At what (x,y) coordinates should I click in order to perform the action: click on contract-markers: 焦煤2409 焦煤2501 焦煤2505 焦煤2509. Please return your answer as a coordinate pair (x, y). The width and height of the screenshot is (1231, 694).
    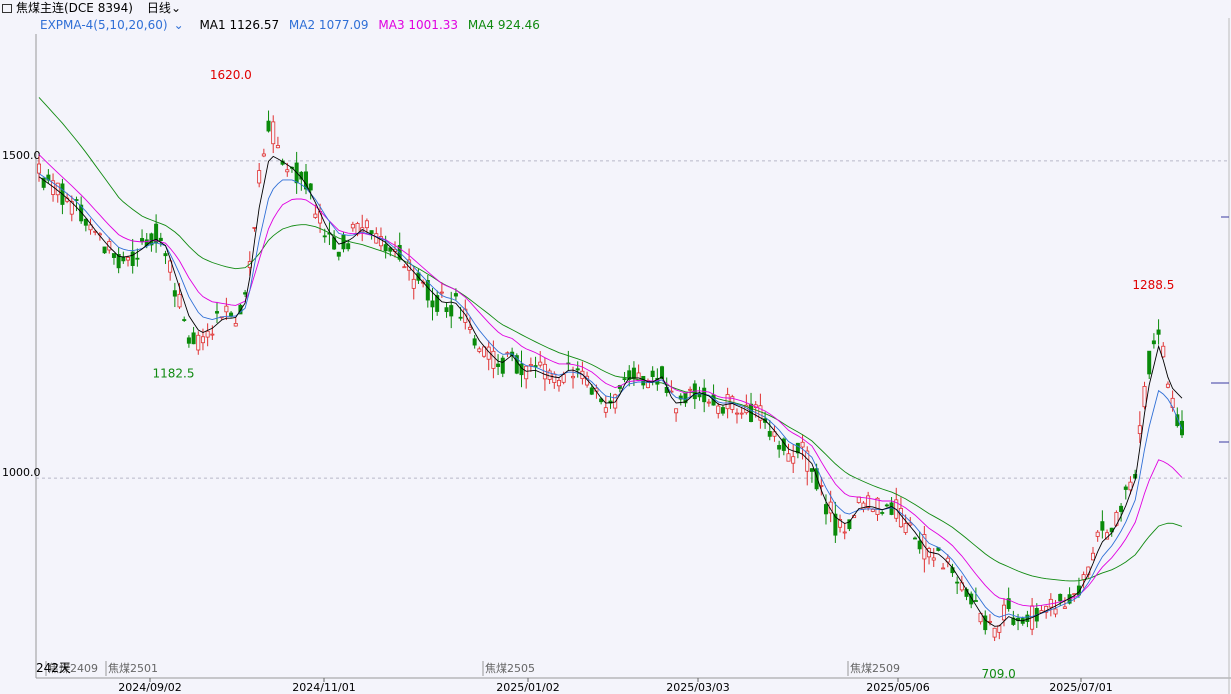
    Looking at the image, I should click on (472, 668).